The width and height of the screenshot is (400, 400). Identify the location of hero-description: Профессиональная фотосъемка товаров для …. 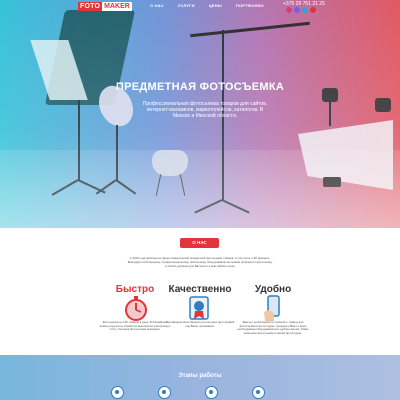
(205, 110).